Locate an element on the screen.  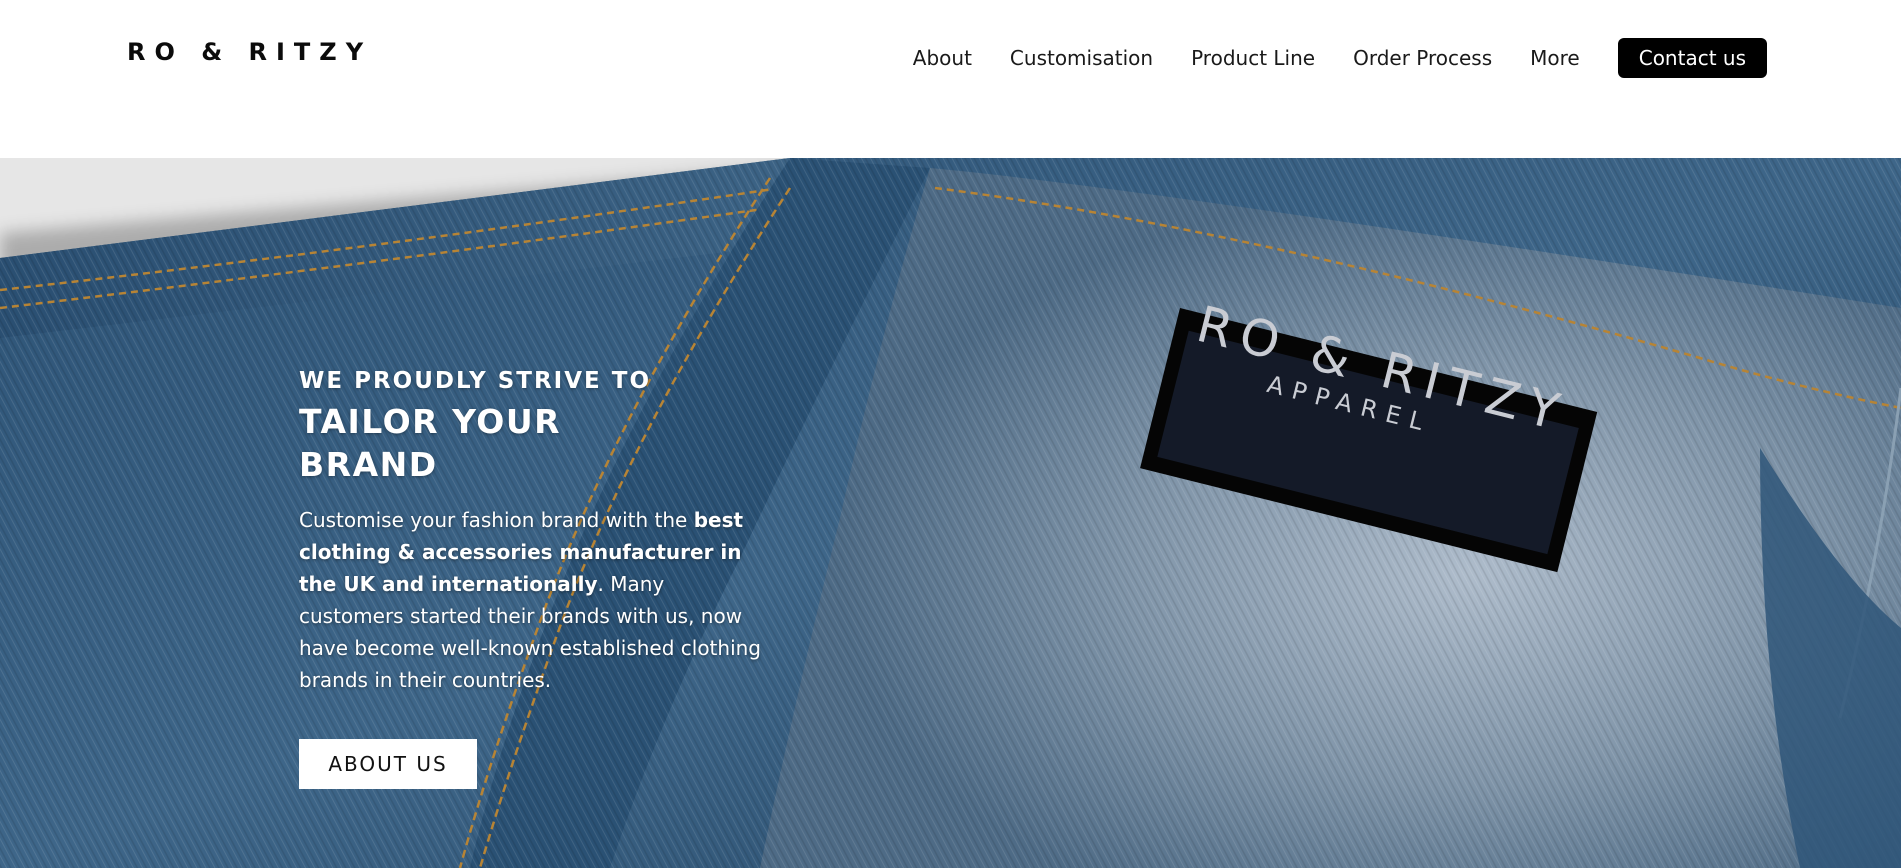
brand-logo: RO & RITZY is located at coordinates (249, 52).